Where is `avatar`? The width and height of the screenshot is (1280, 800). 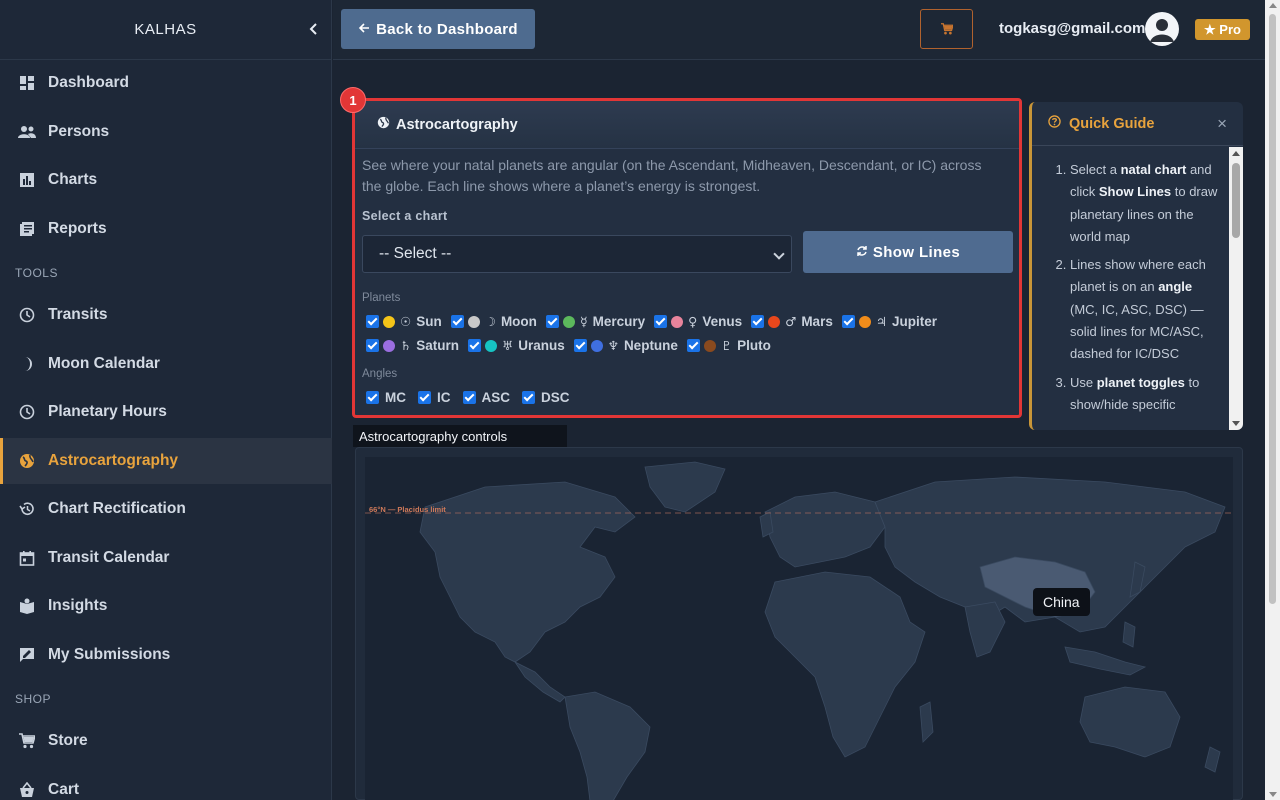
avatar is located at coordinates (1162, 29).